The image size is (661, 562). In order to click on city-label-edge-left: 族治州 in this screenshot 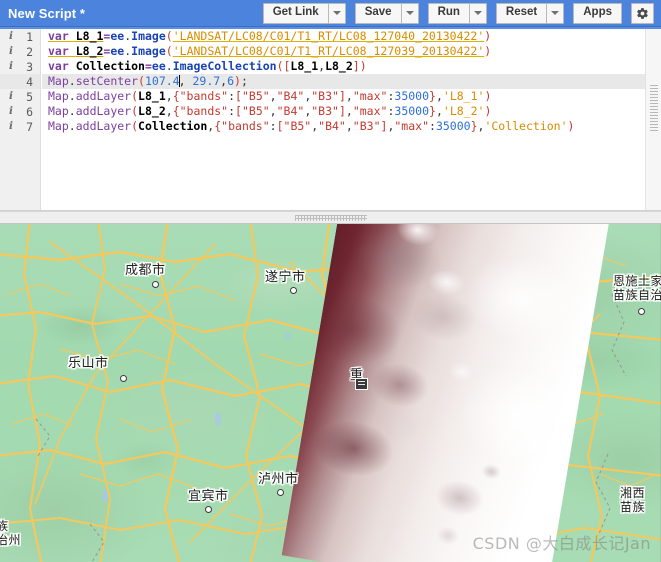, I will do `click(10, 533)`.